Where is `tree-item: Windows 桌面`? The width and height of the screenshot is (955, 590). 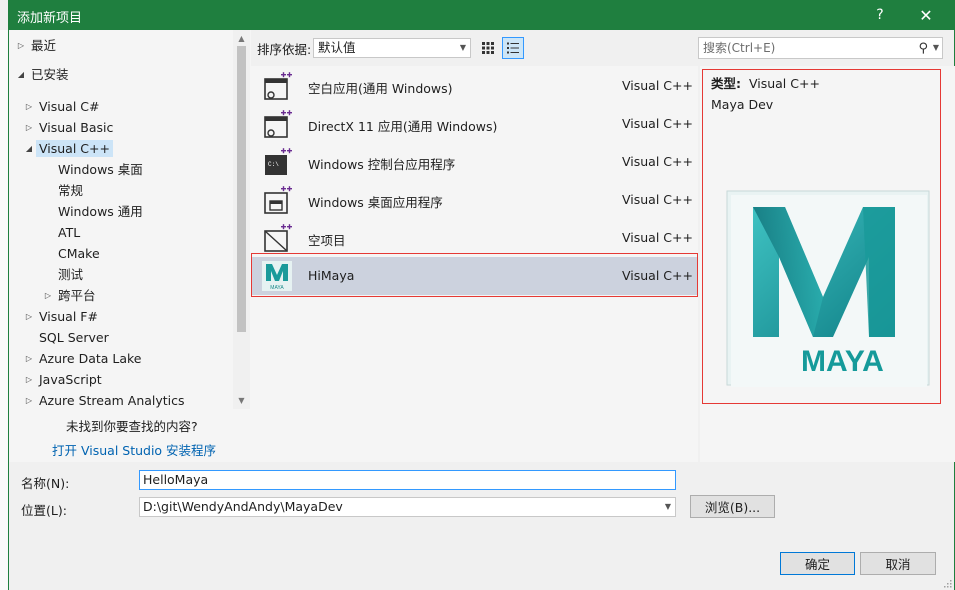 tree-item: Windows 桌面 is located at coordinates (100, 170).